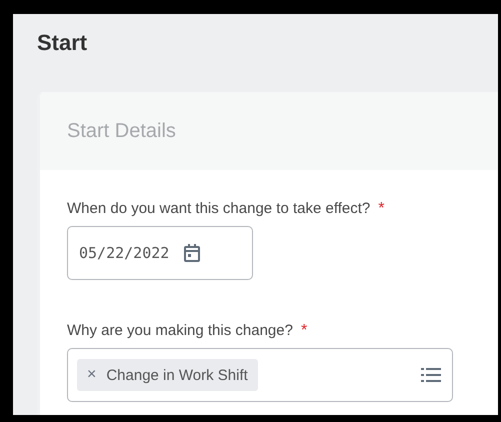 The height and width of the screenshot is (422, 501). I want to click on date-field: 05/22/2022, so click(160, 253).